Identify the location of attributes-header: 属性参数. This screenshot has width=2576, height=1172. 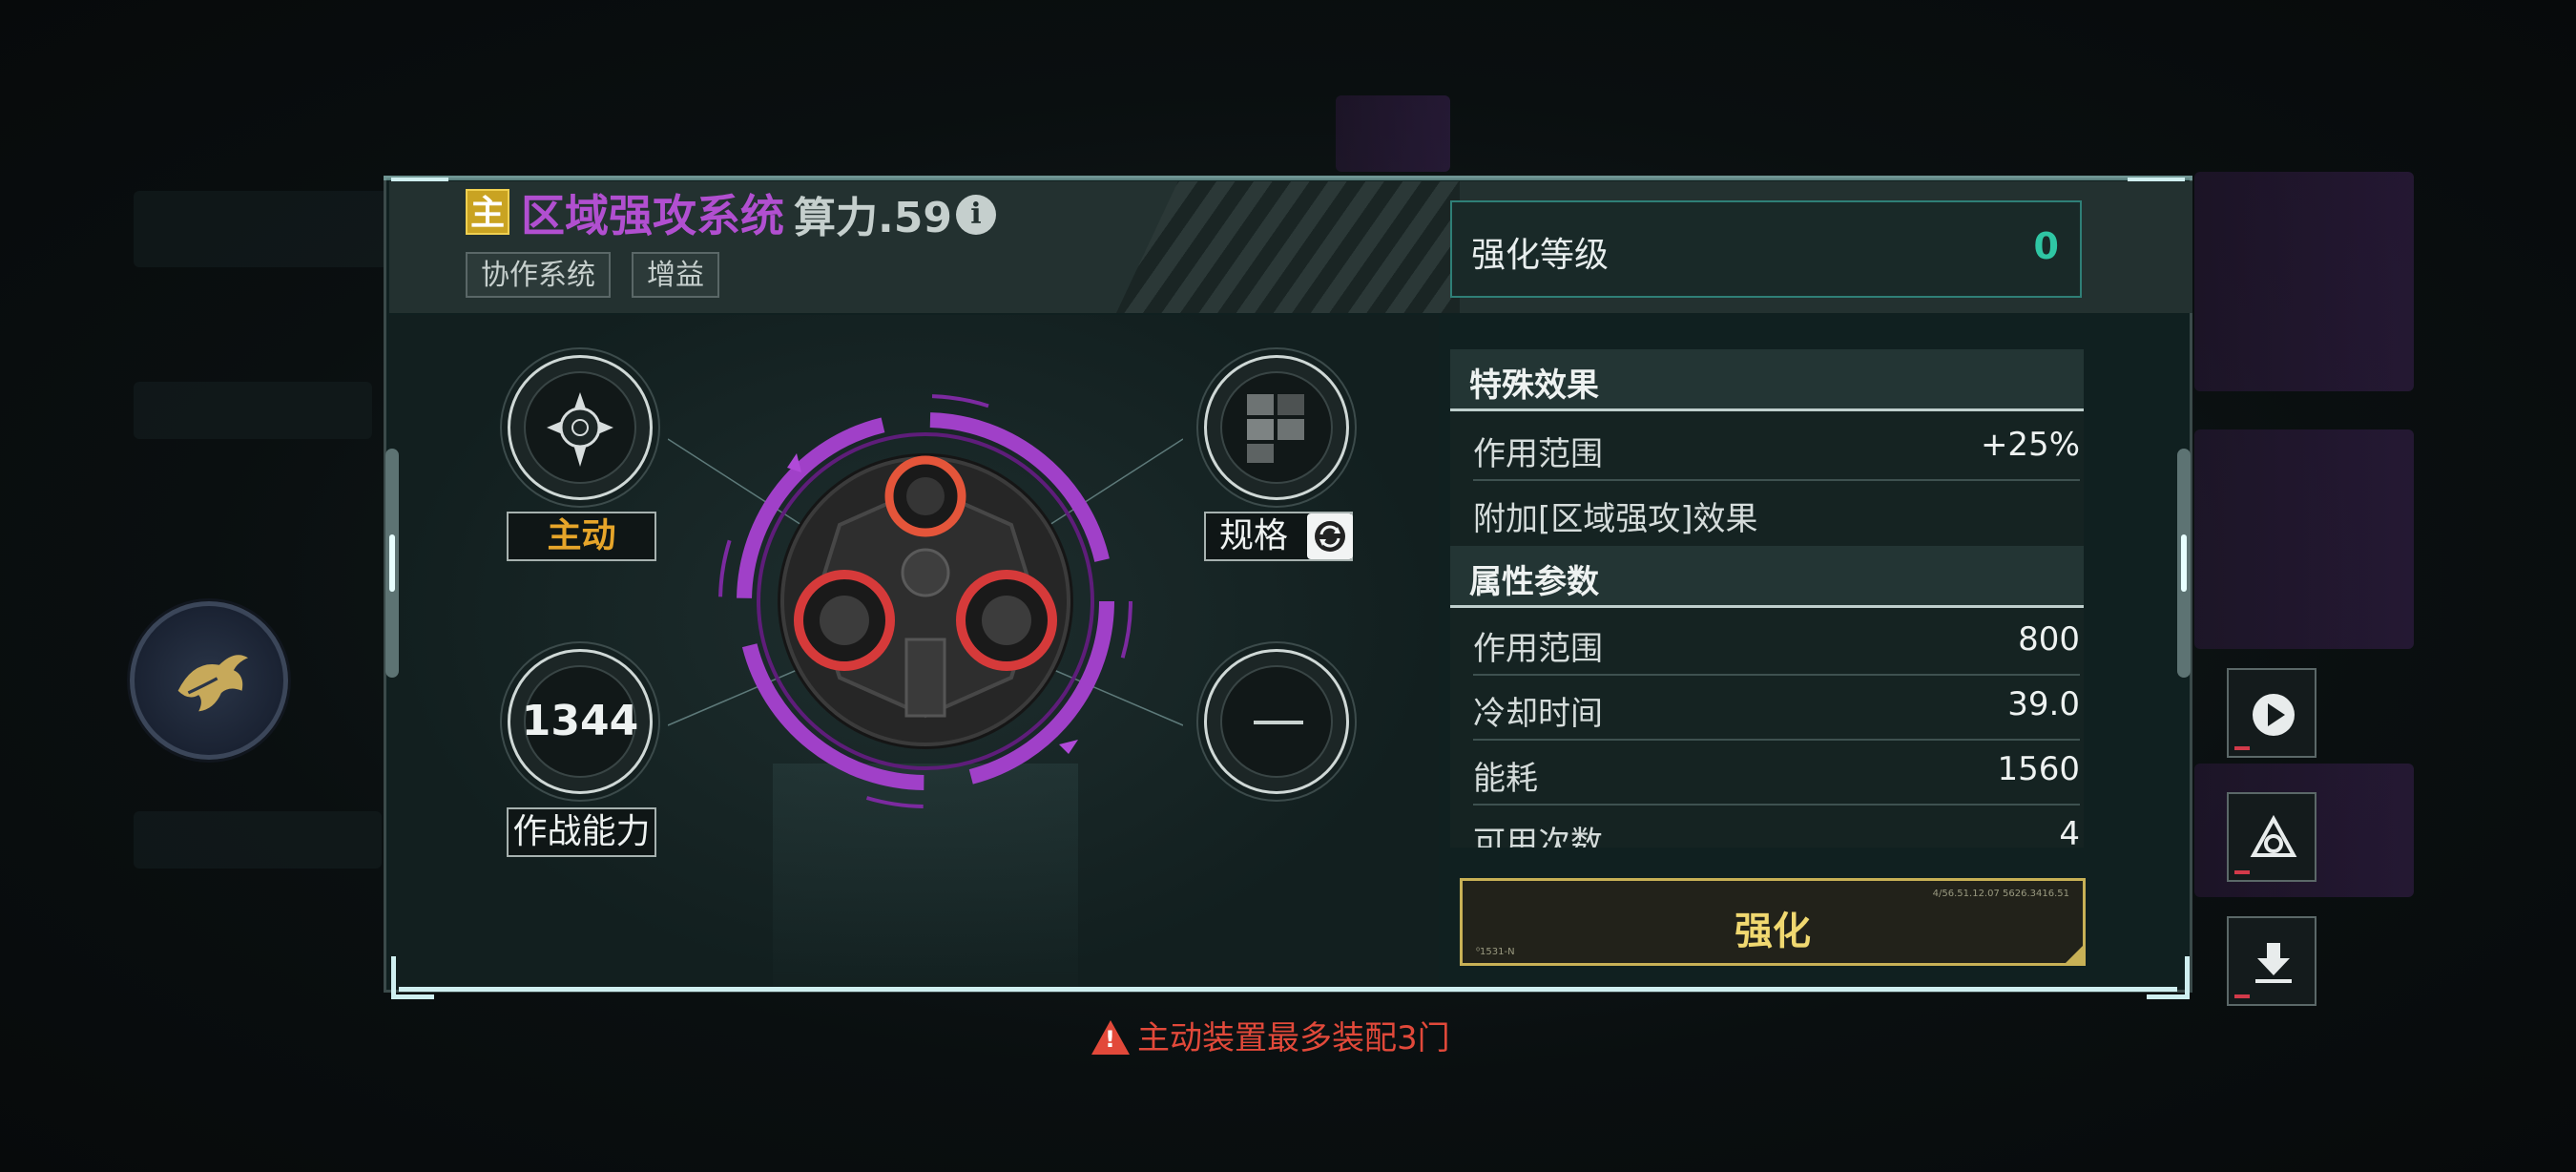
(1767, 577).